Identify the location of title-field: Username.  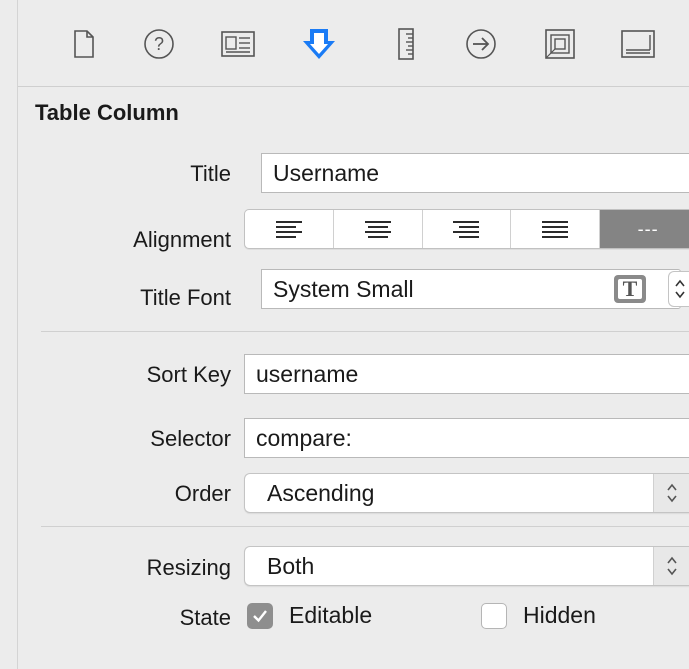
(475, 173).